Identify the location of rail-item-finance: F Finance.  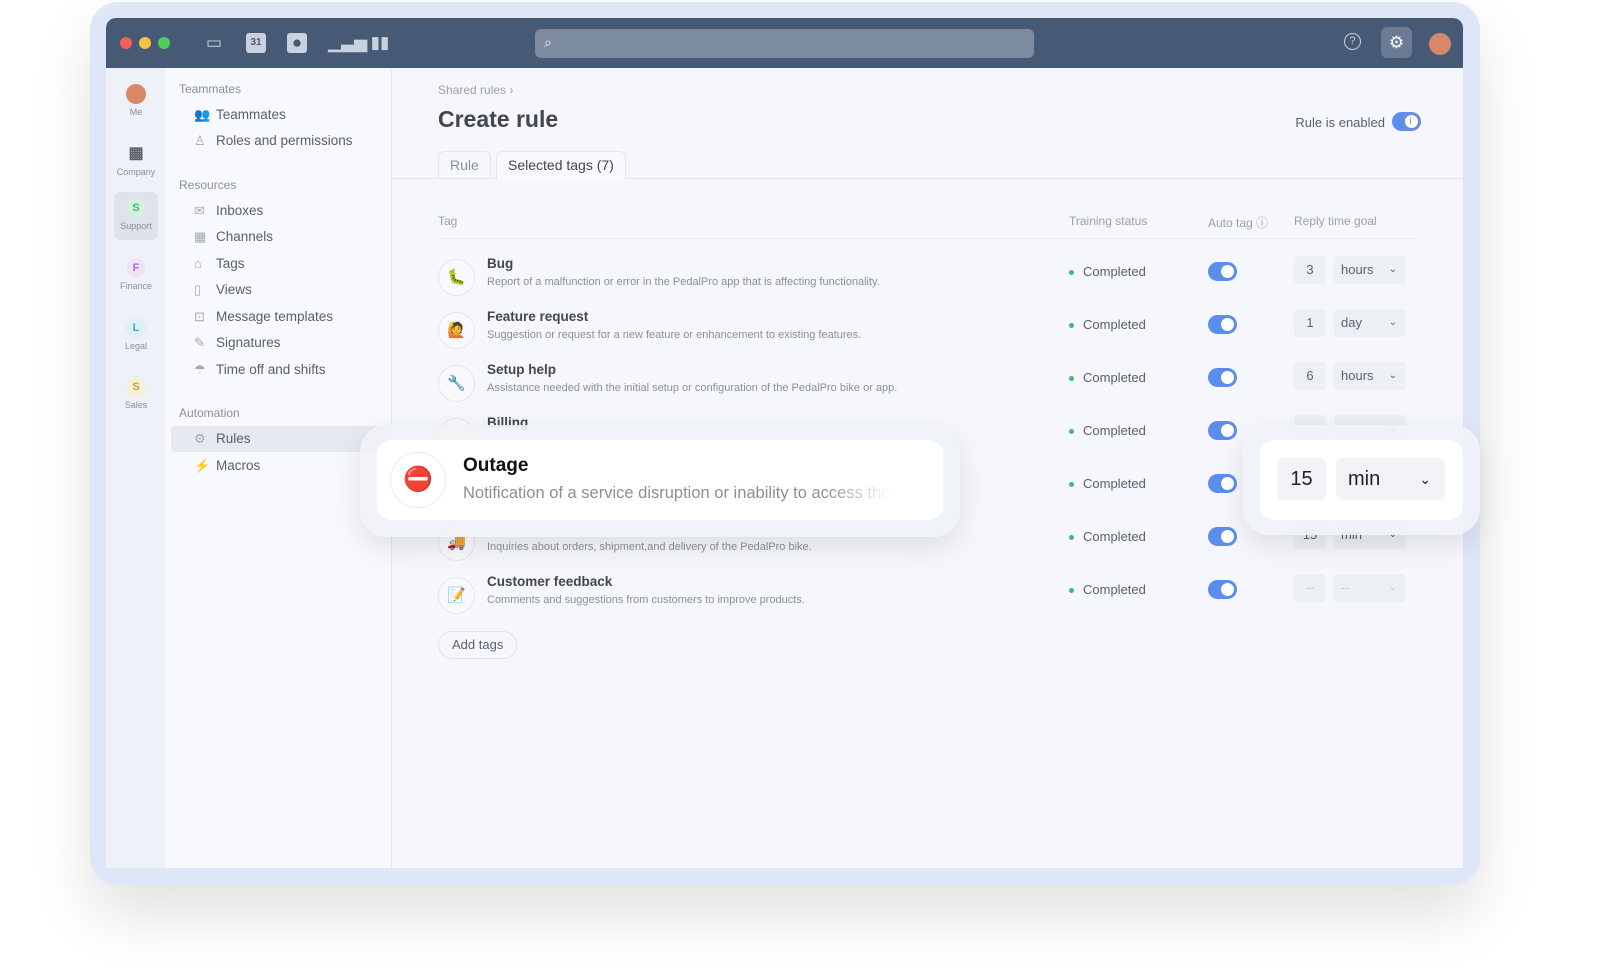
(136, 276).